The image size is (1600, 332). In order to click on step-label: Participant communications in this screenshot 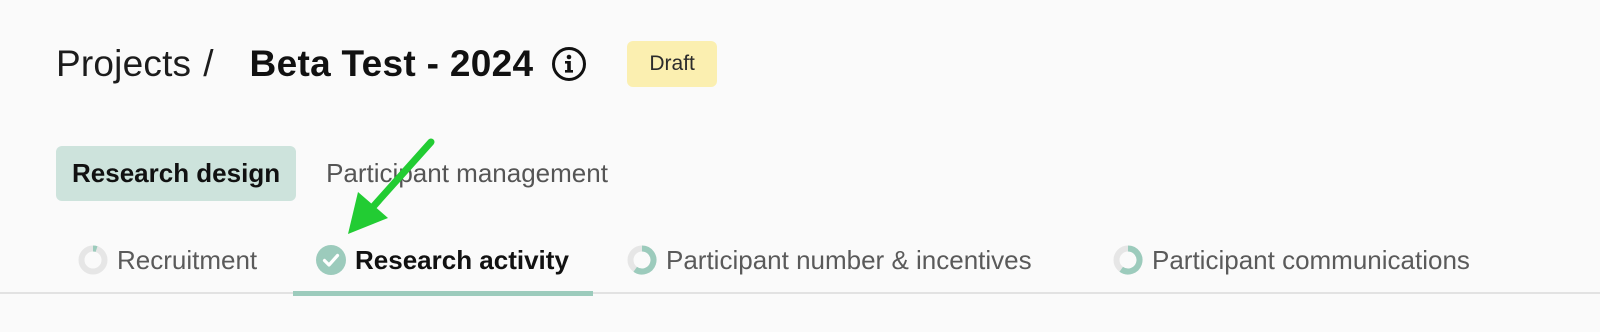, I will do `click(1311, 259)`.